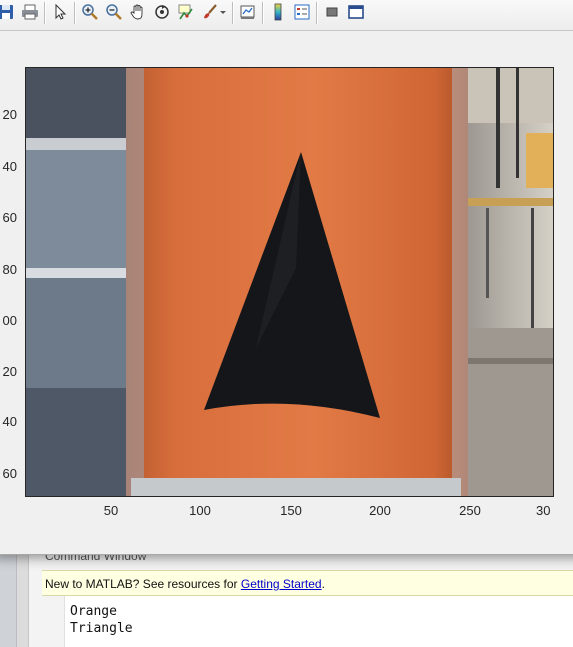 Image resolution: width=573 pixels, height=647 pixels. Describe the element at coordinates (210, 12) in the screenshot. I see `brush-icon` at that location.